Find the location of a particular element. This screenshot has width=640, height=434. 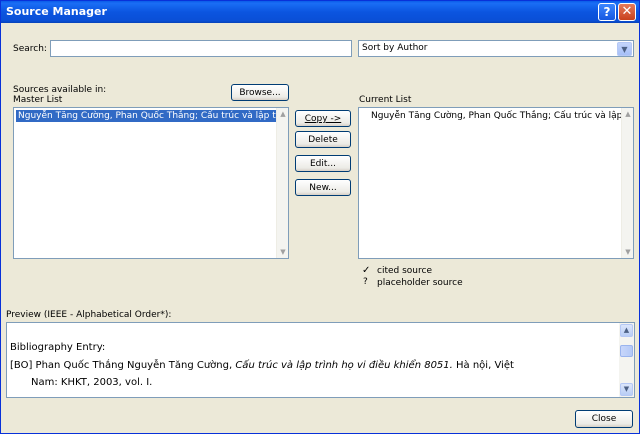

close-icon: ✕ is located at coordinates (627, 11).